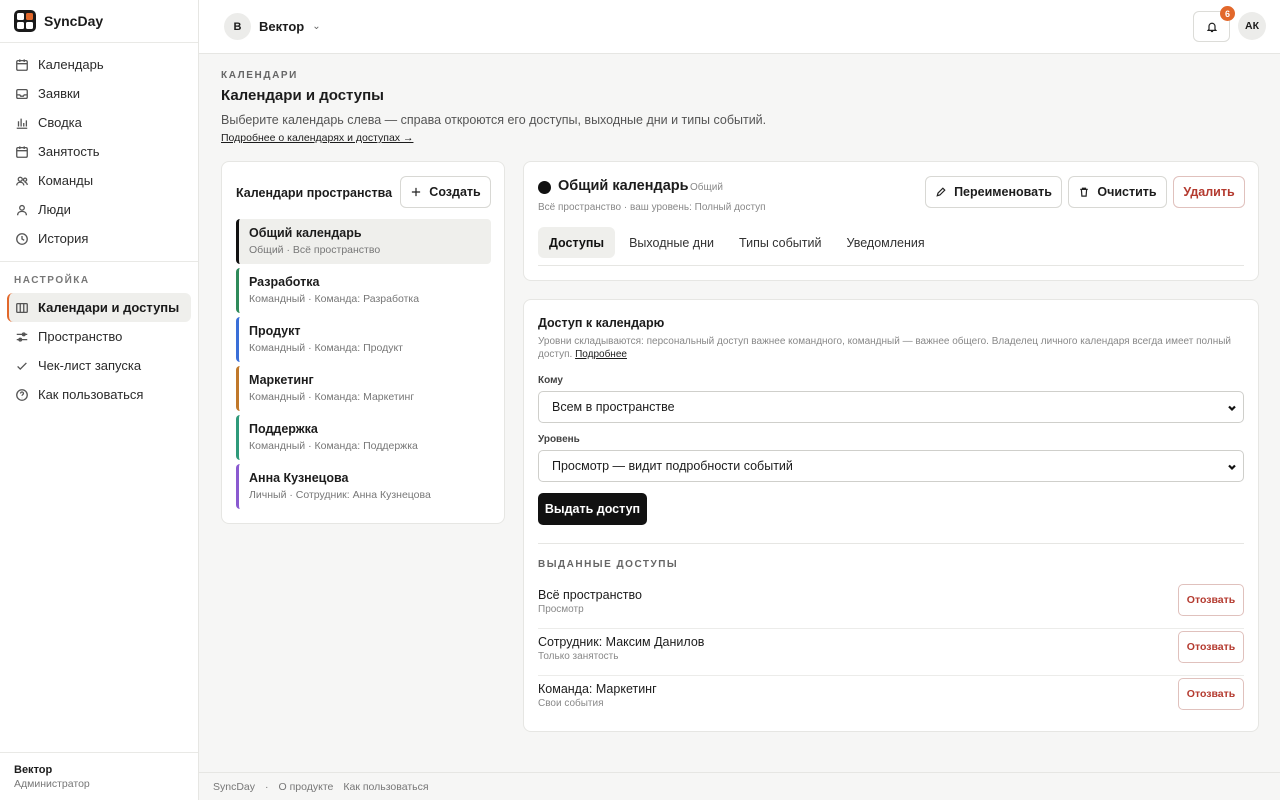 This screenshot has width=1280, height=800. What do you see at coordinates (283, 429) in the screenshot?
I see `calendar-item-title: Поддержка` at bounding box center [283, 429].